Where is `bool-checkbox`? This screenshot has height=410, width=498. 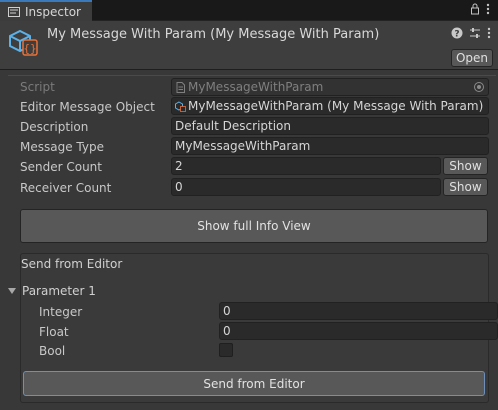
bool-checkbox is located at coordinates (226, 350).